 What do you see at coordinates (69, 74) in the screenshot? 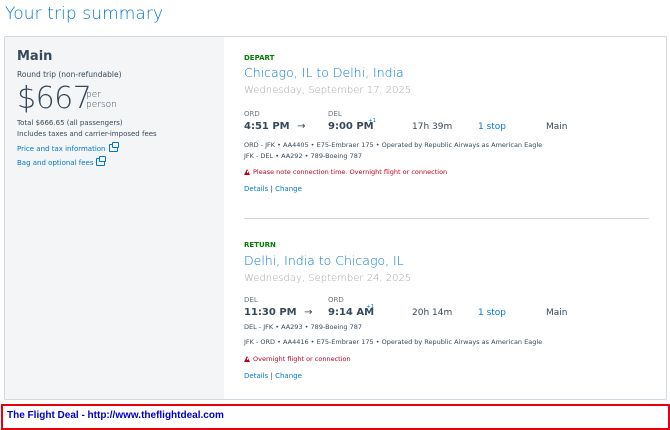
I see `trip-type: Round trip (non-refundable)` at bounding box center [69, 74].